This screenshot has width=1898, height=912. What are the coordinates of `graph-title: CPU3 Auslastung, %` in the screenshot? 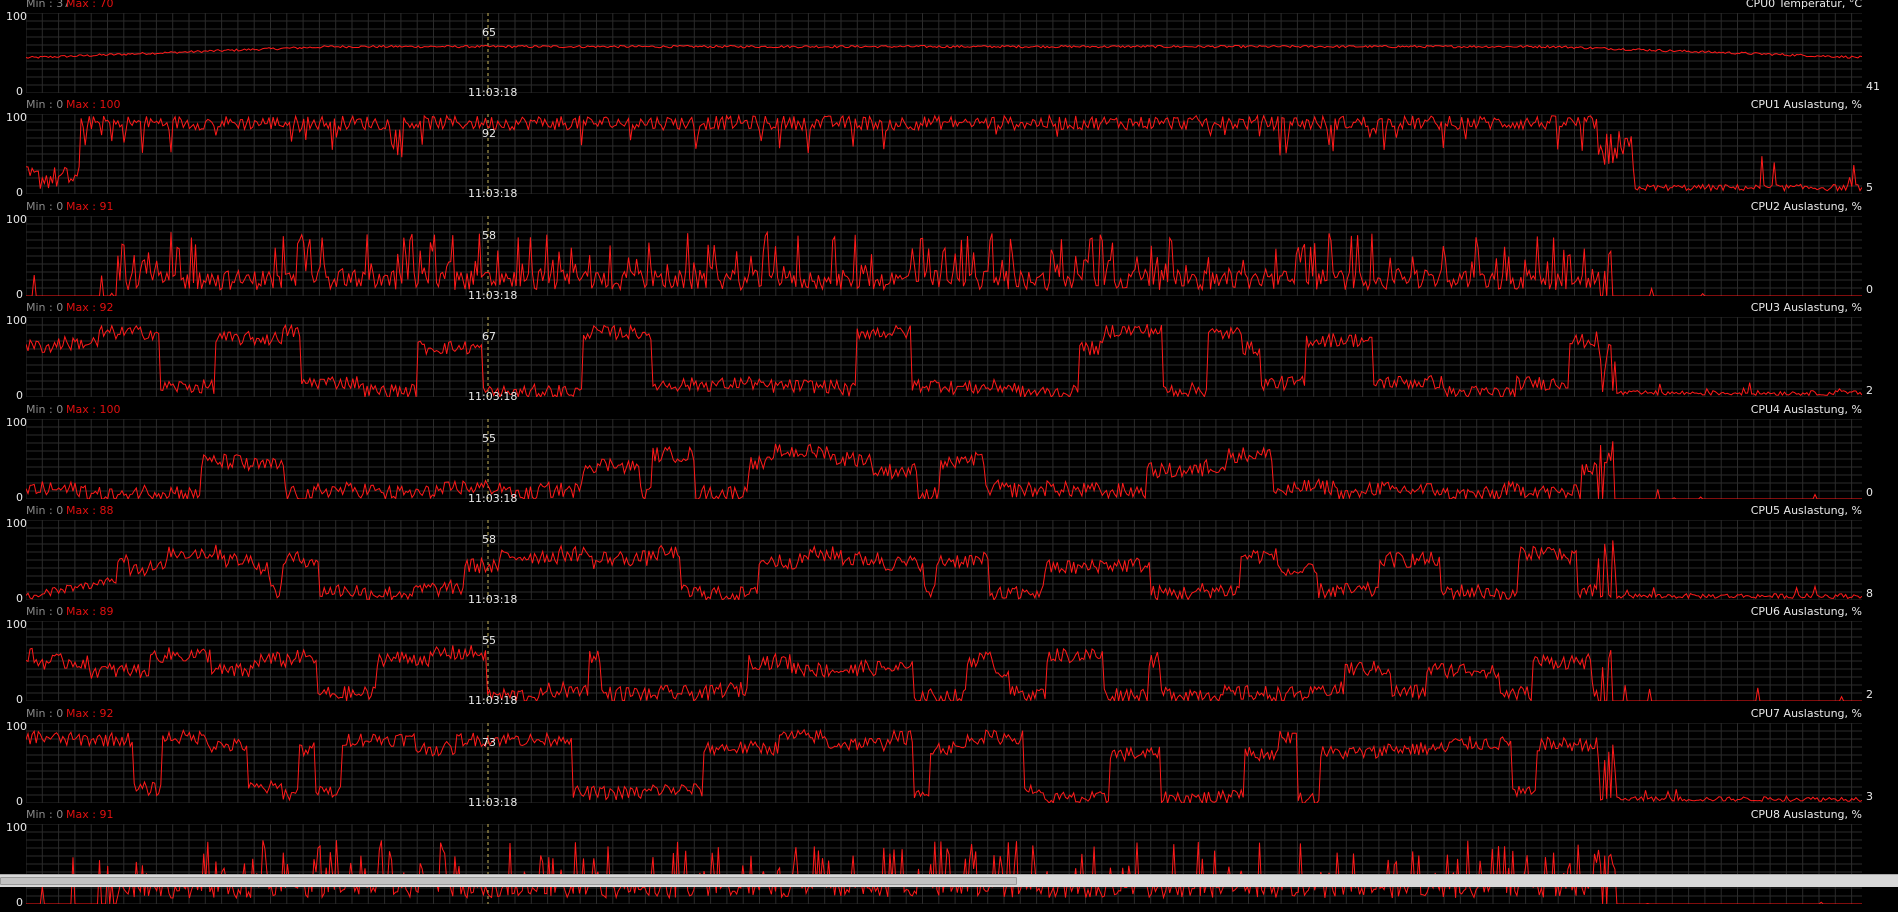 It's located at (1806, 307).